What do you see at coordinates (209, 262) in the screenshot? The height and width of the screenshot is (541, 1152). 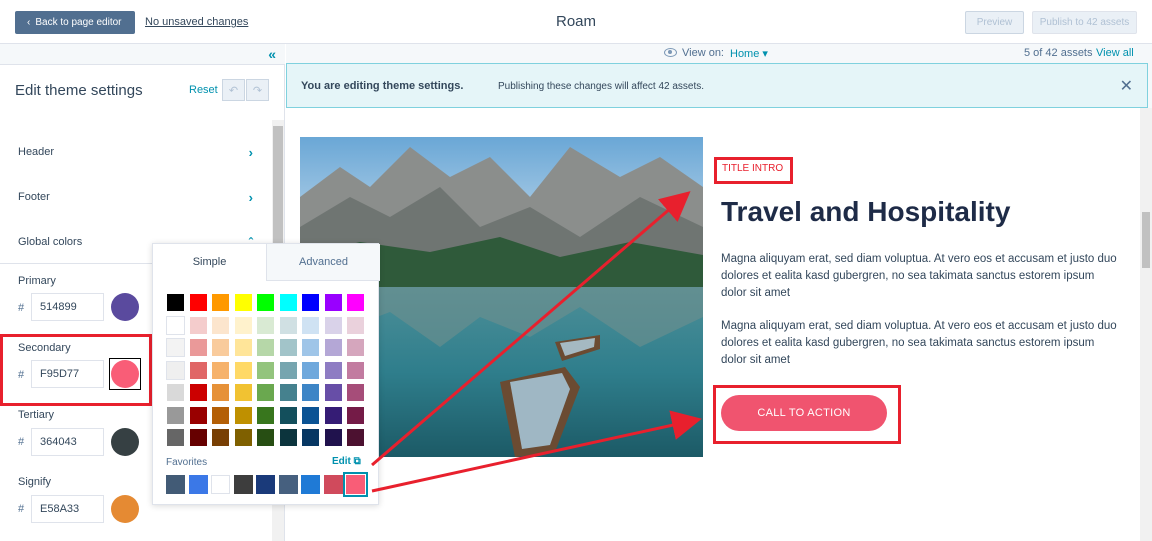 I see `tab-simple: Simple` at bounding box center [209, 262].